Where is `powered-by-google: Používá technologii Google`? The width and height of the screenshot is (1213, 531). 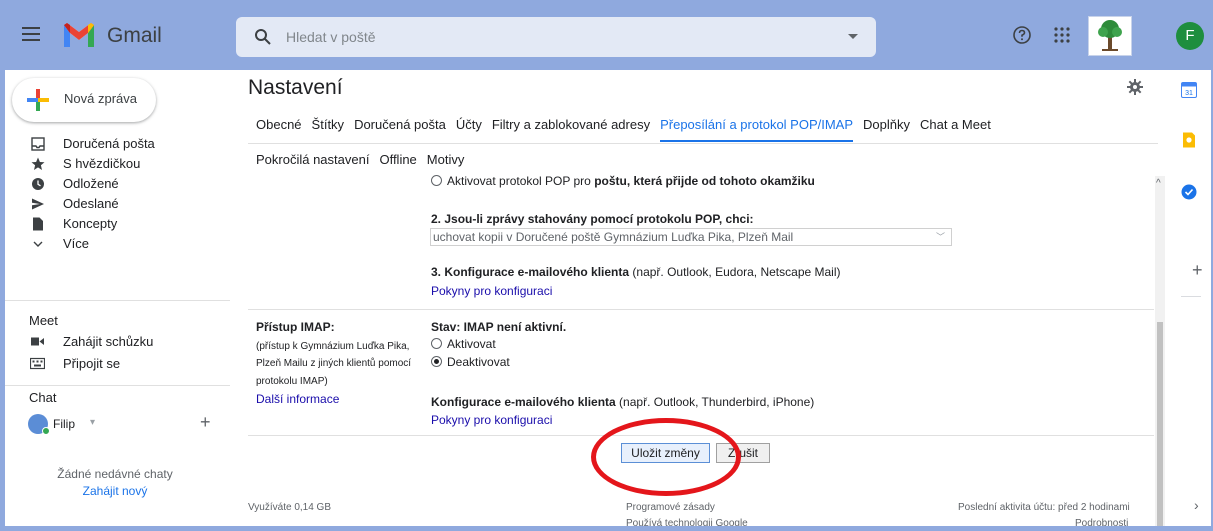 powered-by-google: Používá technologii Google is located at coordinates (687, 523).